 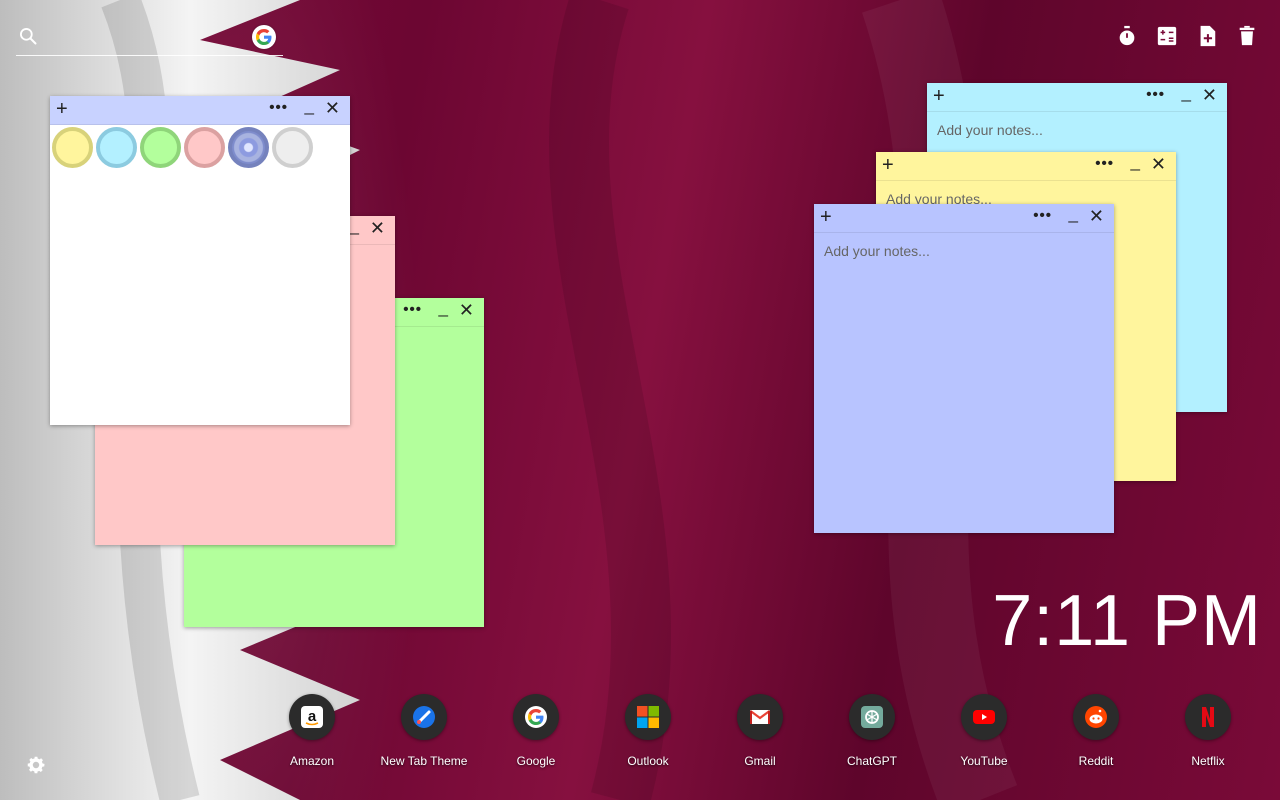 I want to click on shortcut-outlook: Outlook, so click(x=648, y=731).